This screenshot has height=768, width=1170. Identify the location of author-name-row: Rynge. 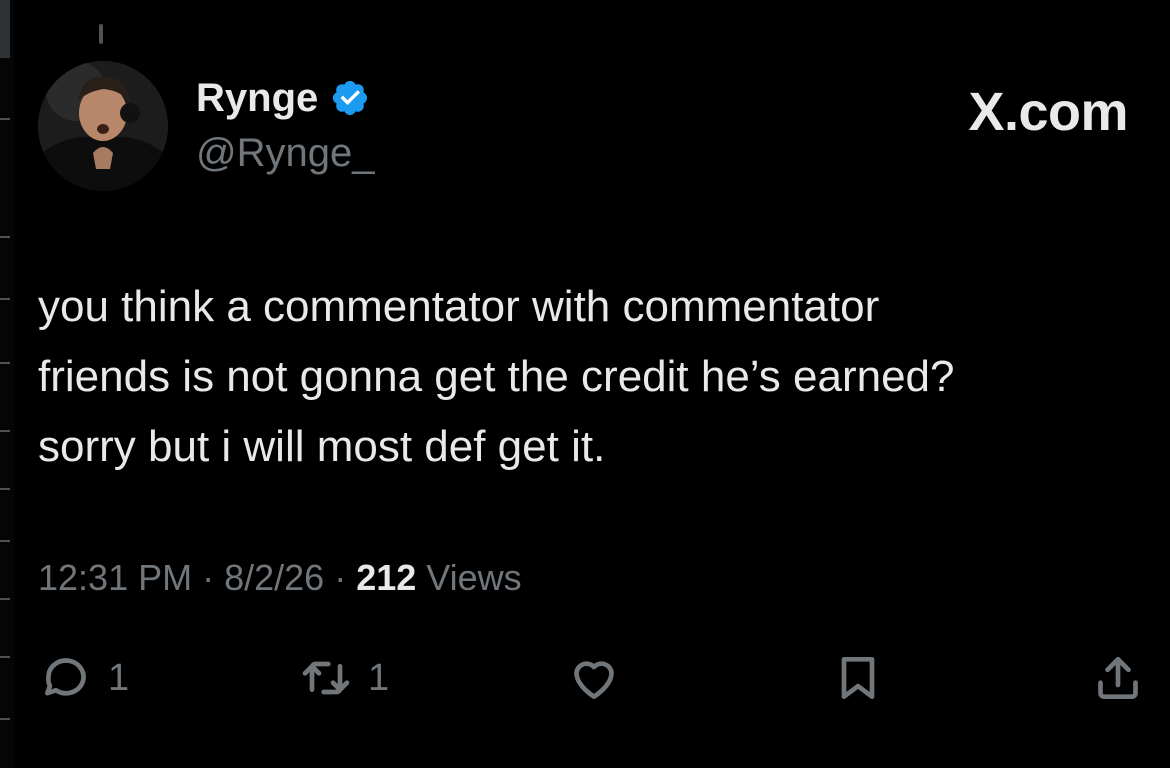
(283, 98).